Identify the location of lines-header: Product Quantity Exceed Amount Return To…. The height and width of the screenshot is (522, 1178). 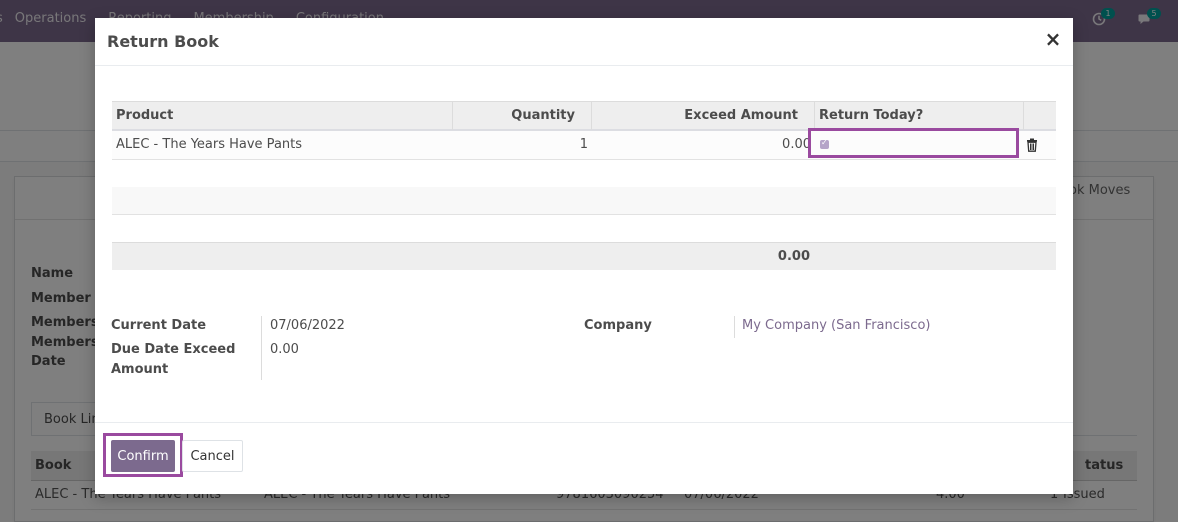
(584, 116).